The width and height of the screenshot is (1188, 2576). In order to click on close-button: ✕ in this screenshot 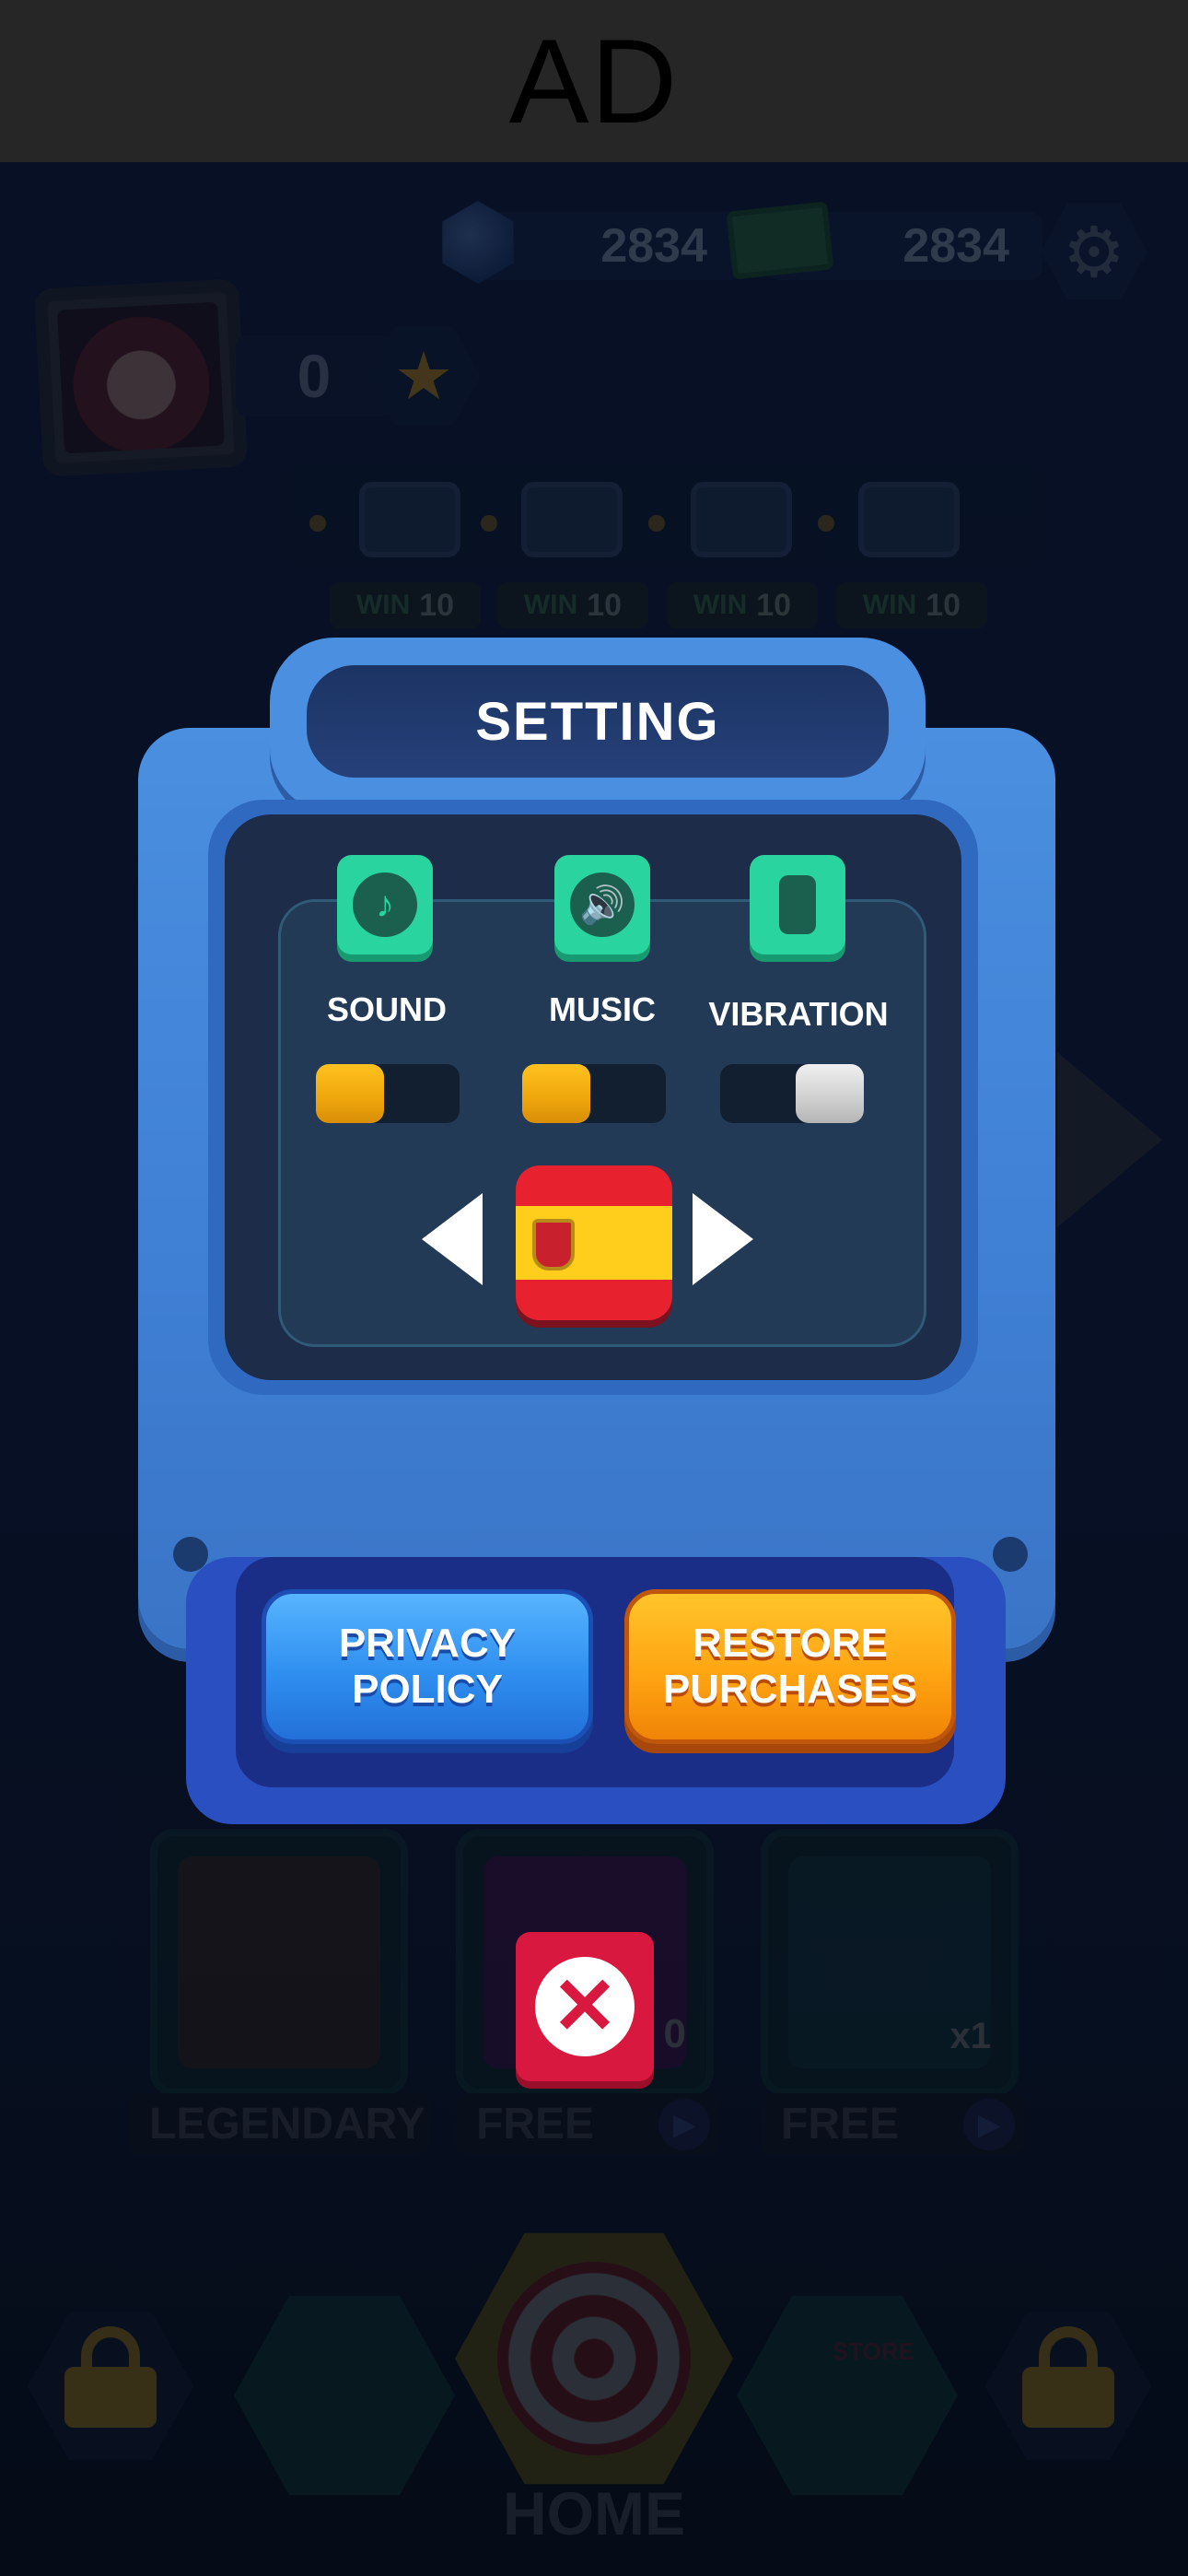, I will do `click(585, 2007)`.